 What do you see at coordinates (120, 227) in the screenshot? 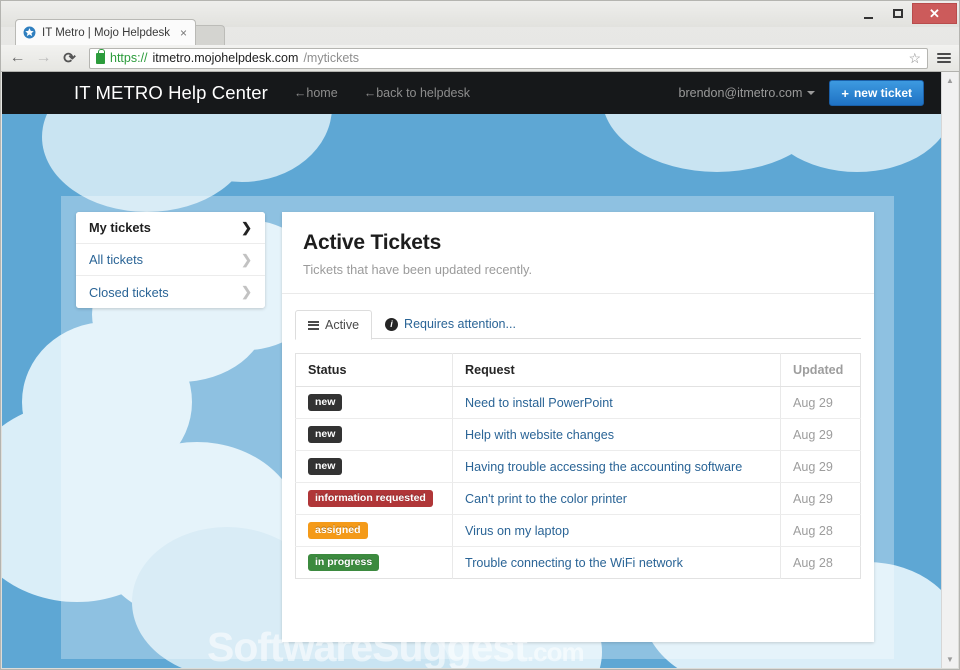
I see `sidebar-item-label: My tickets` at bounding box center [120, 227].